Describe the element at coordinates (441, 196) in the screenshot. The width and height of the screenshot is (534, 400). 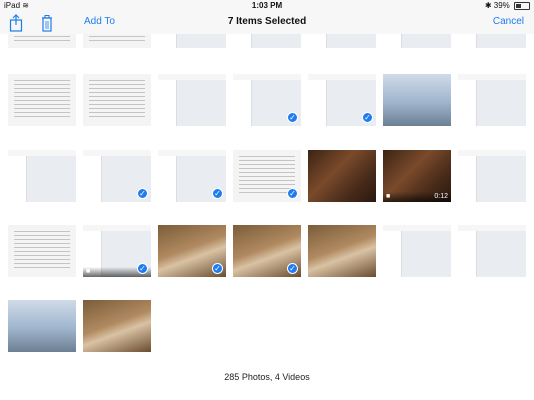
I see `video-duration: 0:12` at that location.